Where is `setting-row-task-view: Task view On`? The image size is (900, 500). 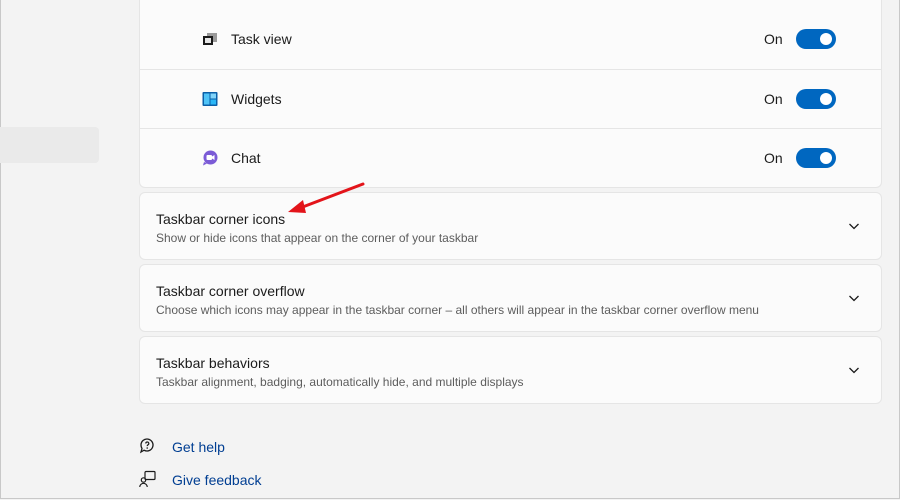 setting-row-task-view: Task view On is located at coordinates (510, 39).